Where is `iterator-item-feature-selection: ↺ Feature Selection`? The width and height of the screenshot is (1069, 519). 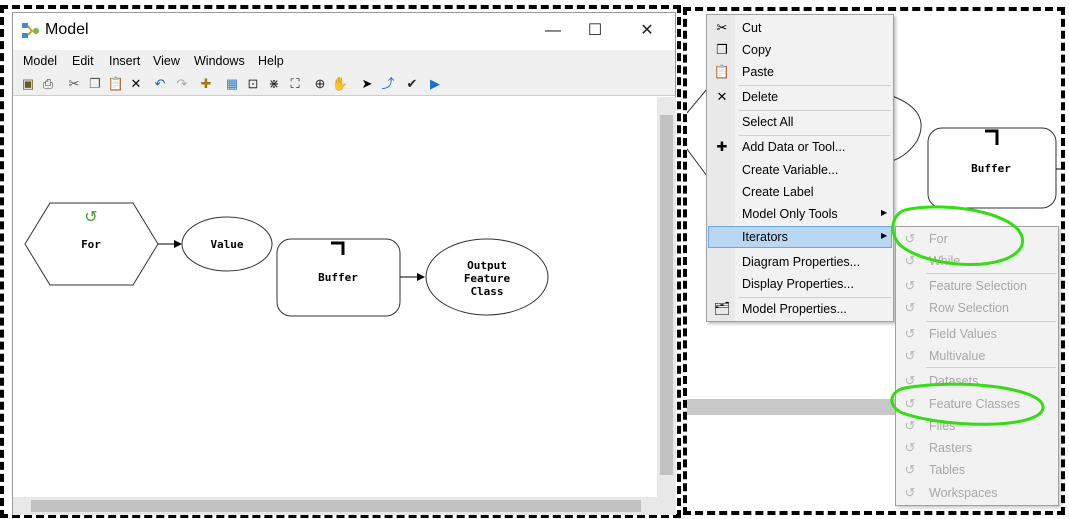
iterator-item-feature-selection: ↺ Feature Selection is located at coordinates (976, 286).